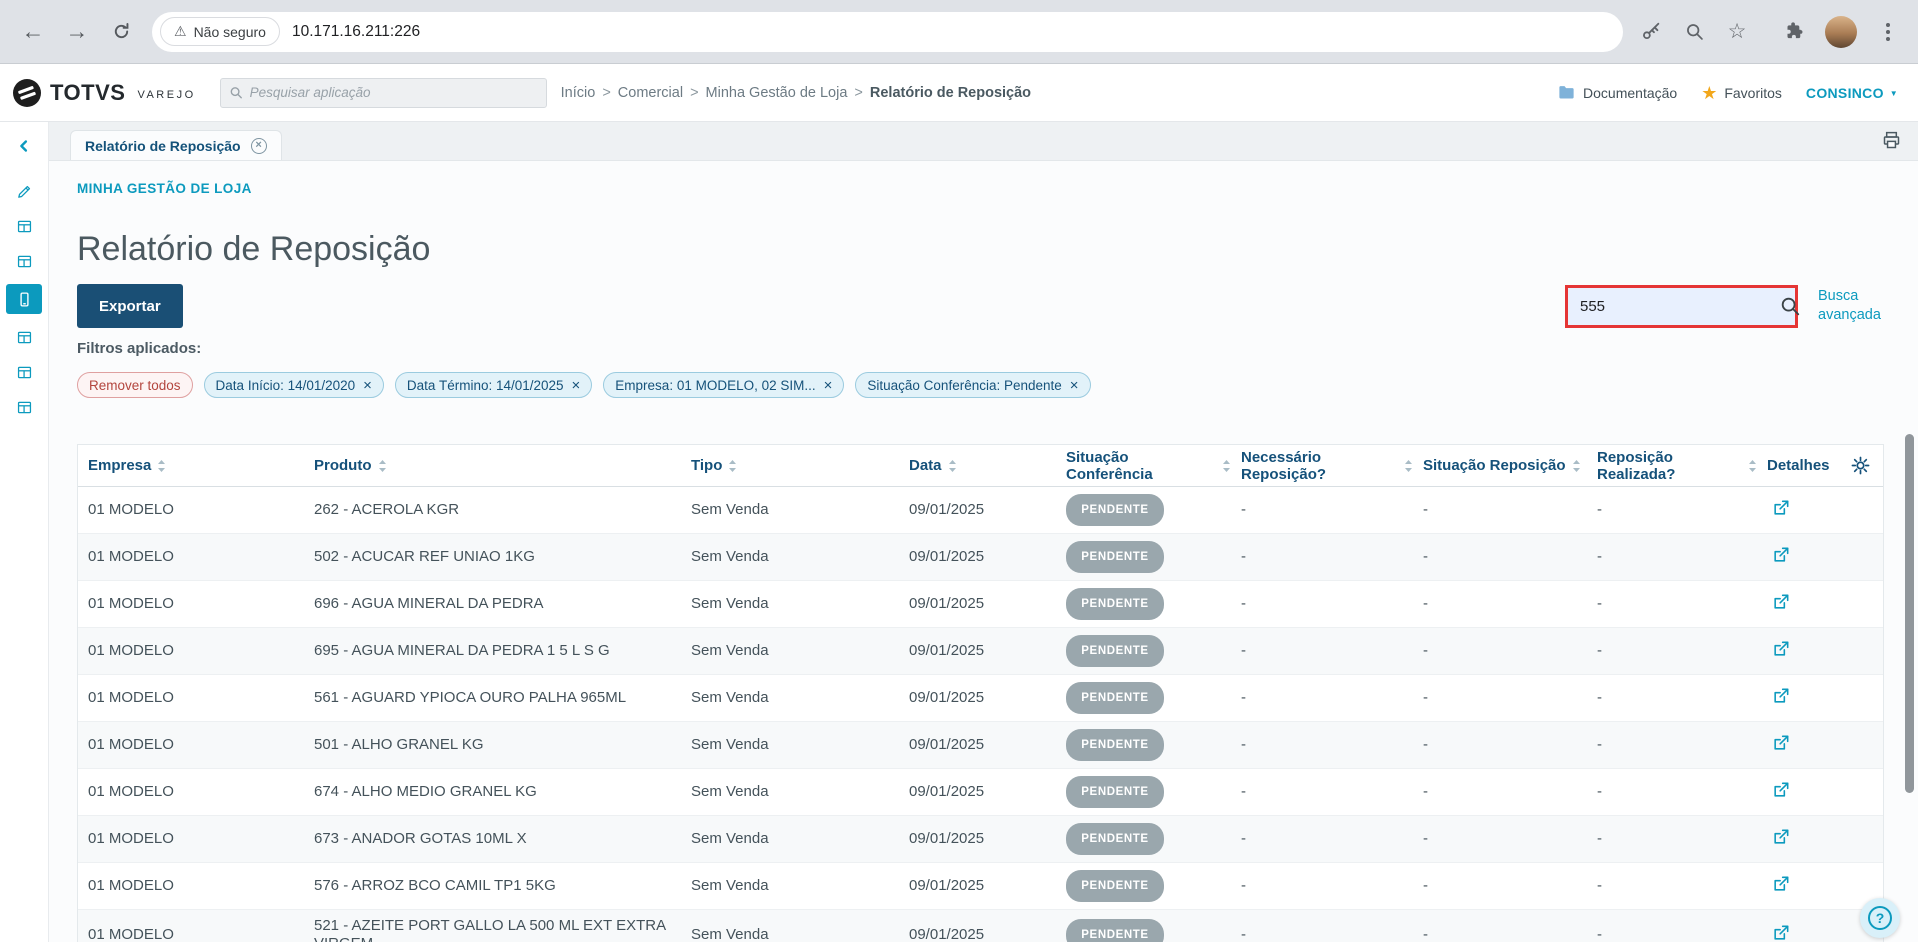  What do you see at coordinates (24, 299) in the screenshot?
I see `sidebar-active-module-icon` at bounding box center [24, 299].